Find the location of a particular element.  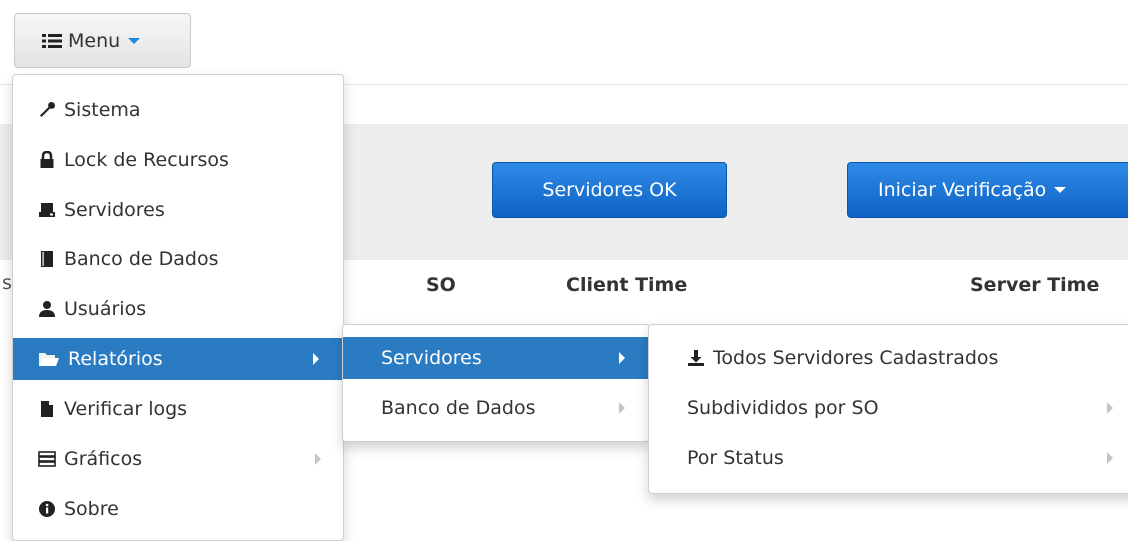

submenu-item-todos-servidores: Todos Servidores Cadastrados is located at coordinates (888, 358).